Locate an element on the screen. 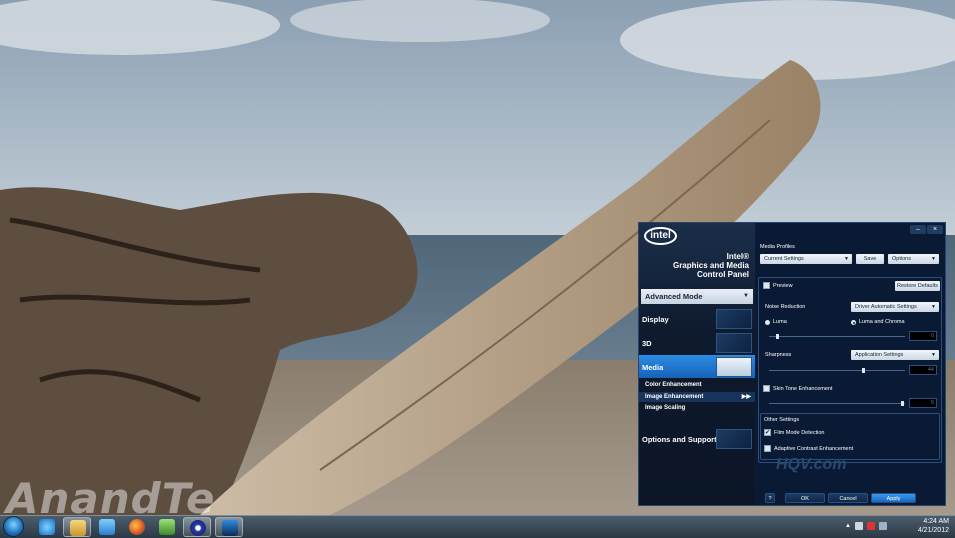 The image size is (955, 538). restore-defaults-button: Restore Defaults is located at coordinates (917, 286).